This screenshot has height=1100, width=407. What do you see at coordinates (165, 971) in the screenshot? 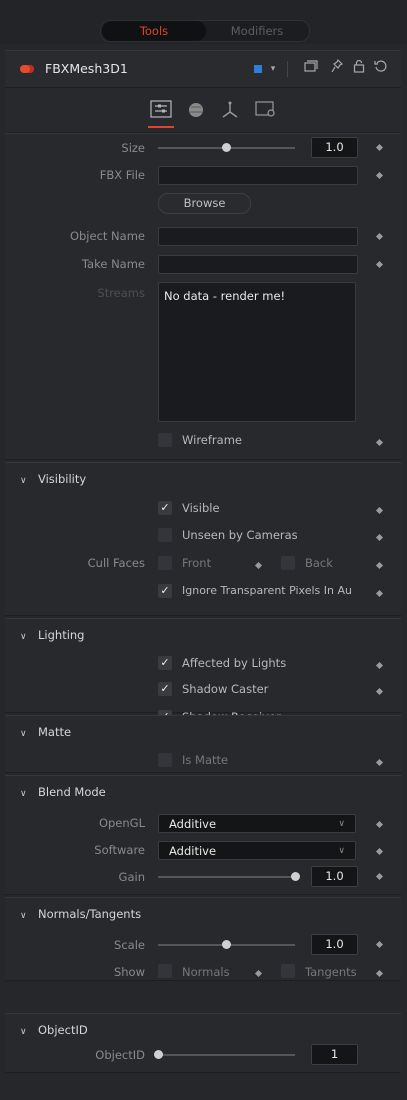
I see `normals-checkbox` at bounding box center [165, 971].